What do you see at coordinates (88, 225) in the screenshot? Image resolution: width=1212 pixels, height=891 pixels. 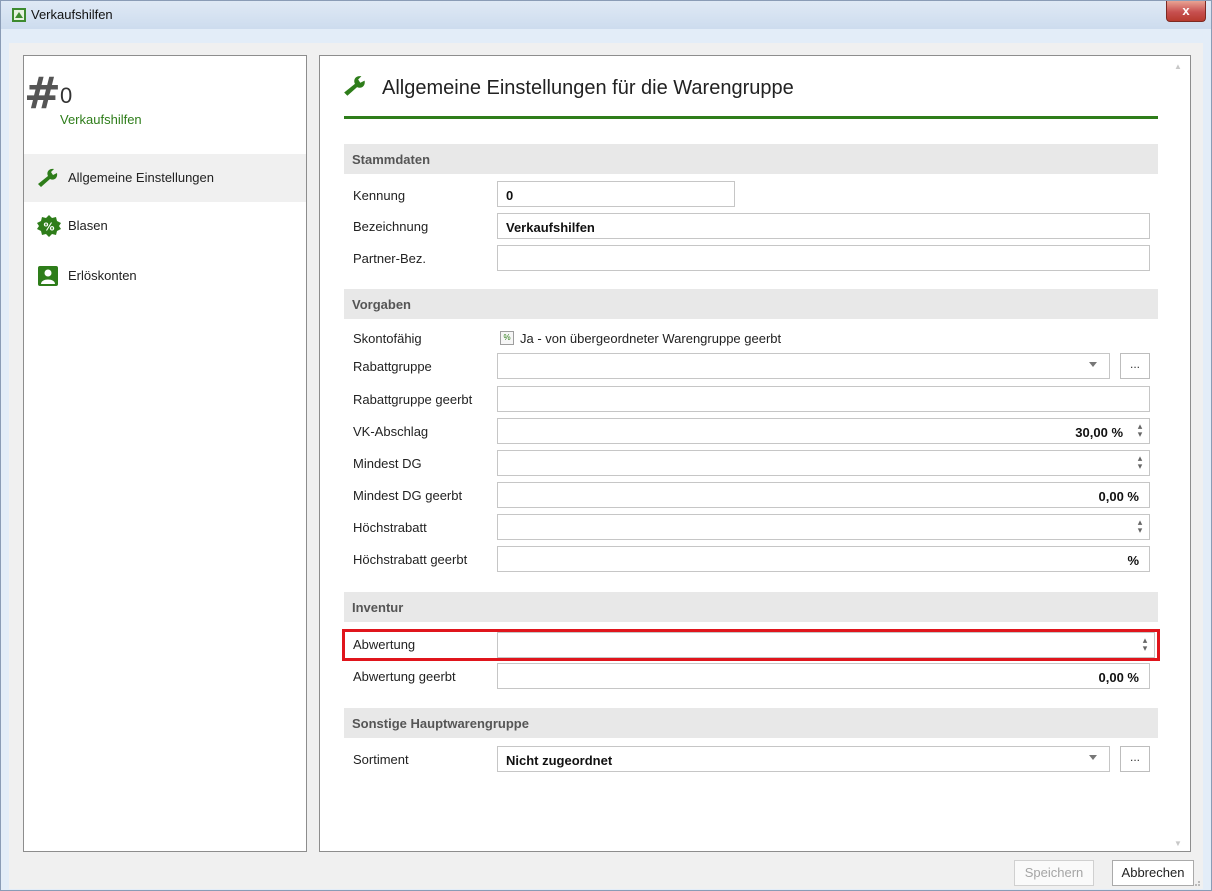 I see `nav-label: Blasen` at bounding box center [88, 225].